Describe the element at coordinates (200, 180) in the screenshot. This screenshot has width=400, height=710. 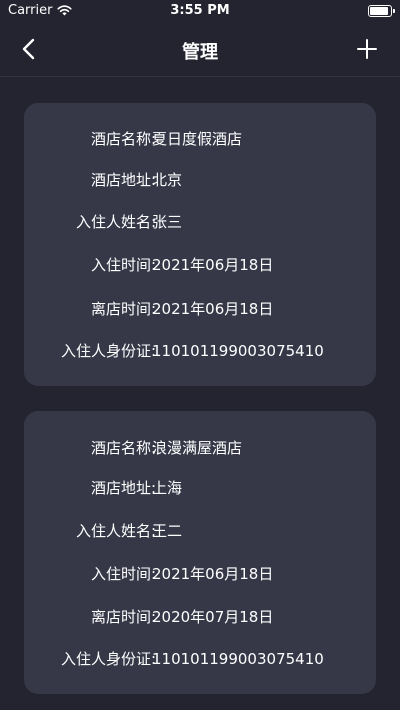
I see `hotel-address-row: 酒店地址: 北京` at that location.